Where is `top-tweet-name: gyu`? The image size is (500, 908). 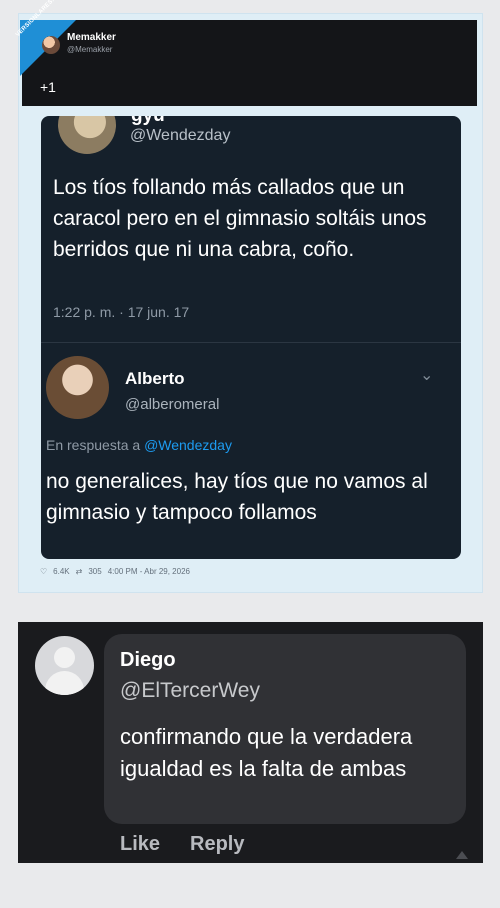 top-tweet-name: gyu is located at coordinates (148, 121).